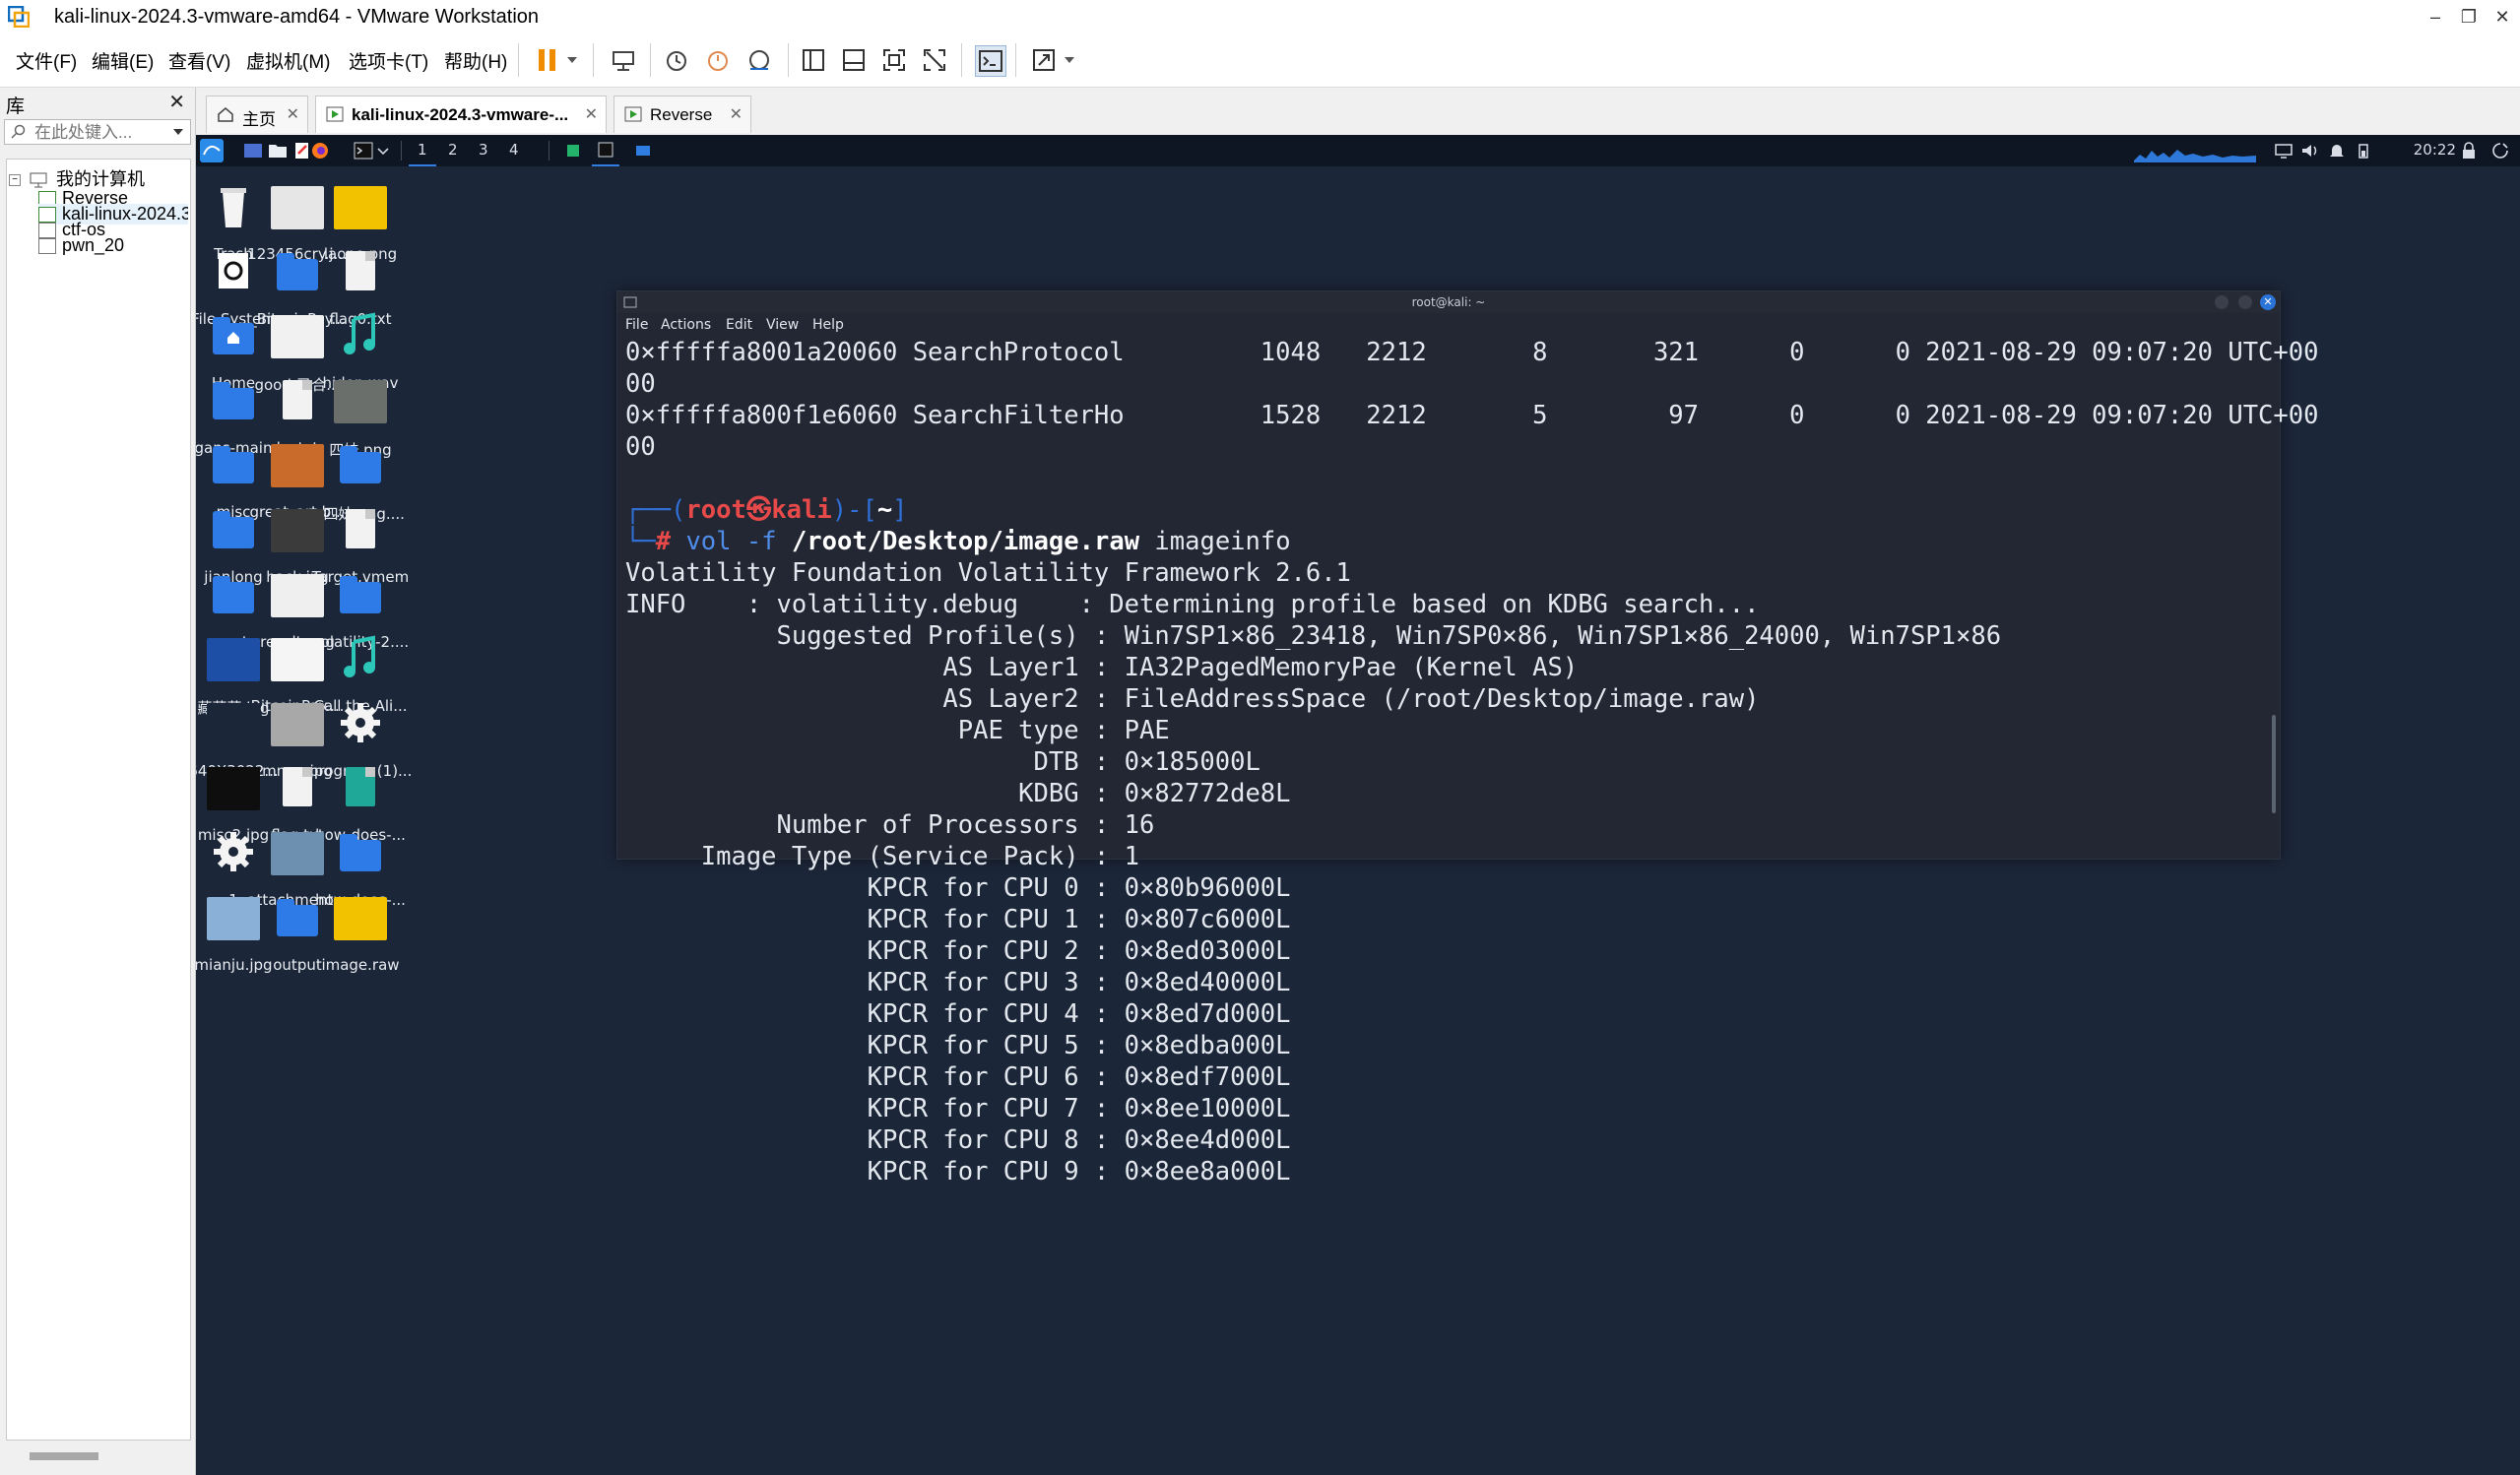 The width and height of the screenshot is (2520, 1475). Describe the element at coordinates (2245, 302) in the screenshot. I see `terminal-maximize-button` at that location.